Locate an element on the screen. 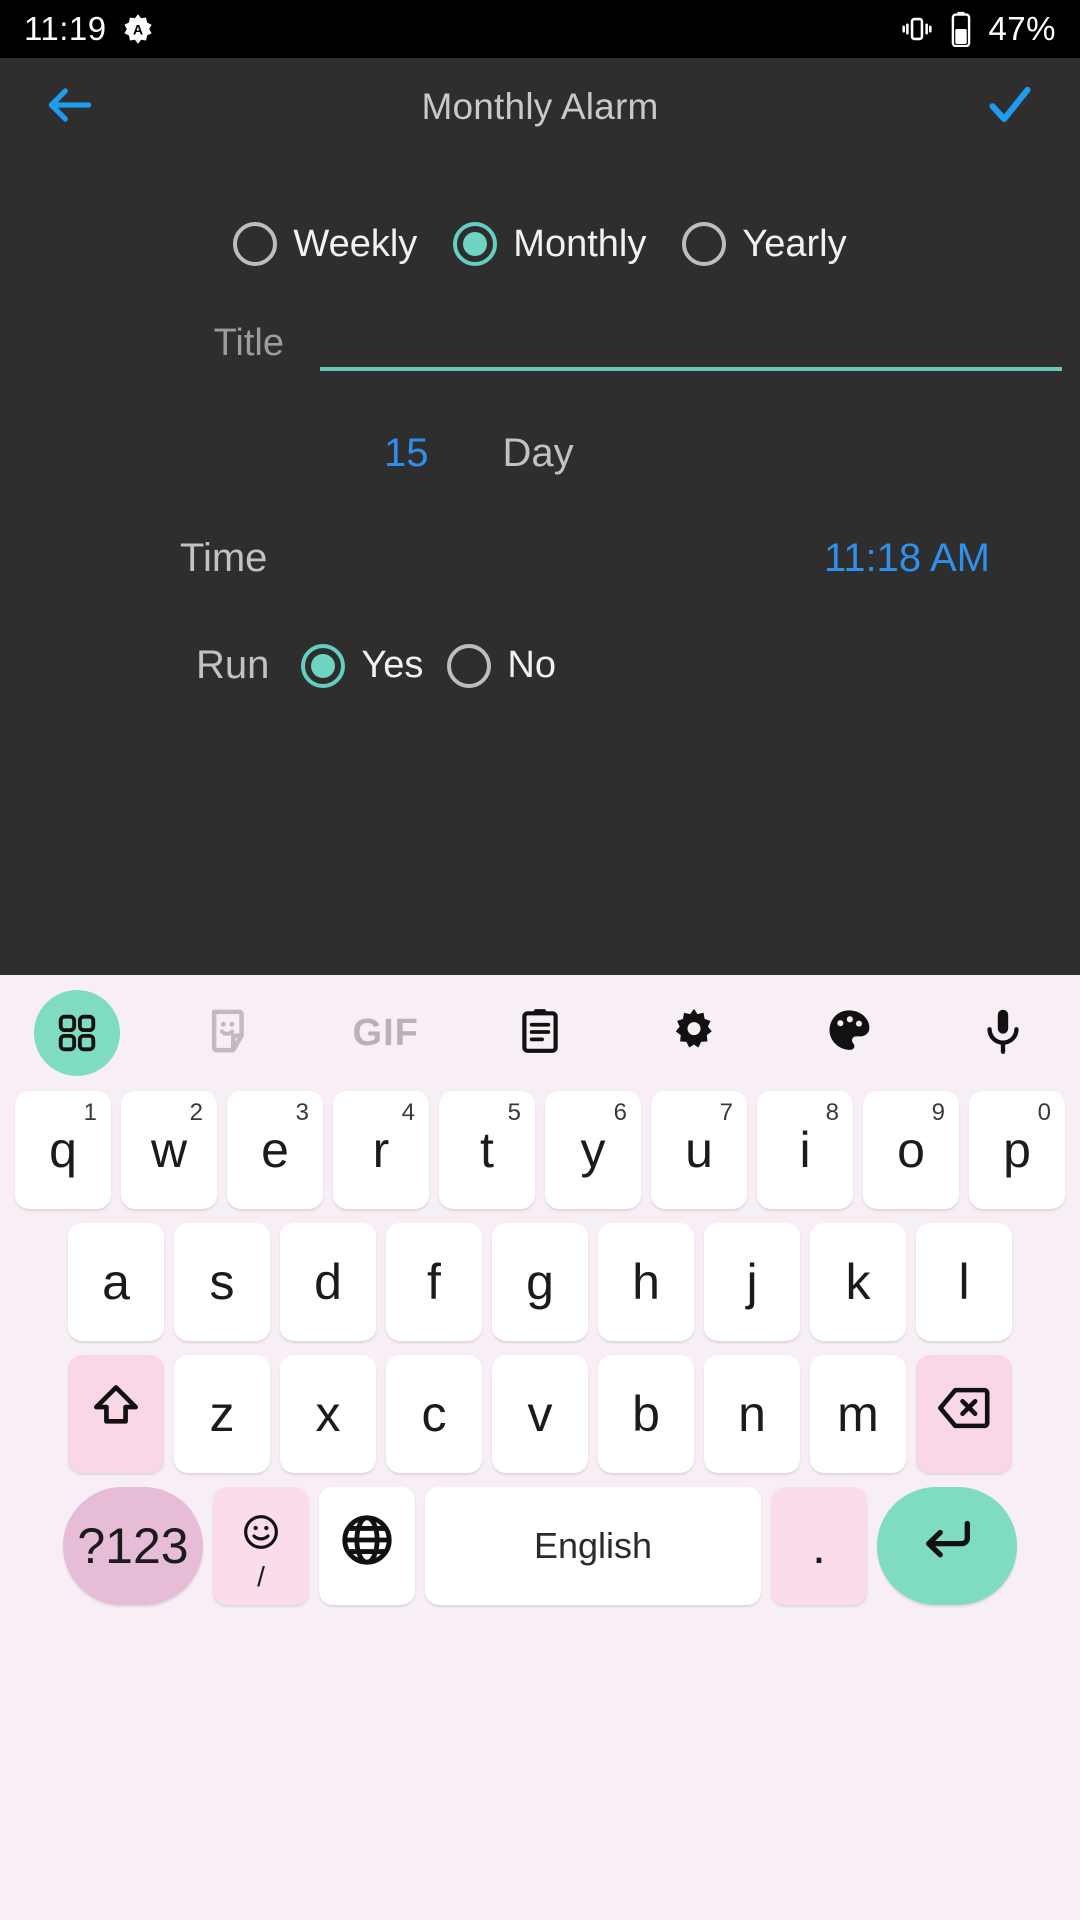 The width and height of the screenshot is (1080, 1920). keyboard-tool-apps is located at coordinates (77, 1033).